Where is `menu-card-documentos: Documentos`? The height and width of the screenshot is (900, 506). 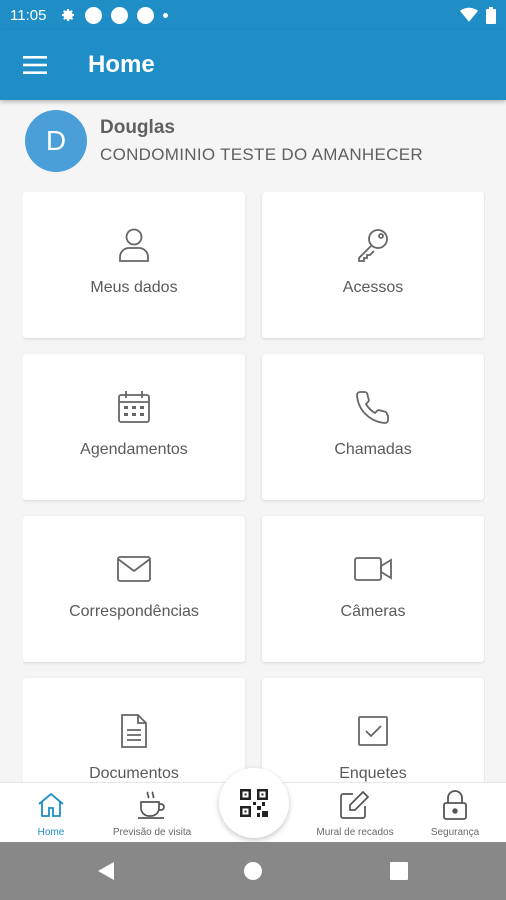 menu-card-documentos: Documentos is located at coordinates (134, 730).